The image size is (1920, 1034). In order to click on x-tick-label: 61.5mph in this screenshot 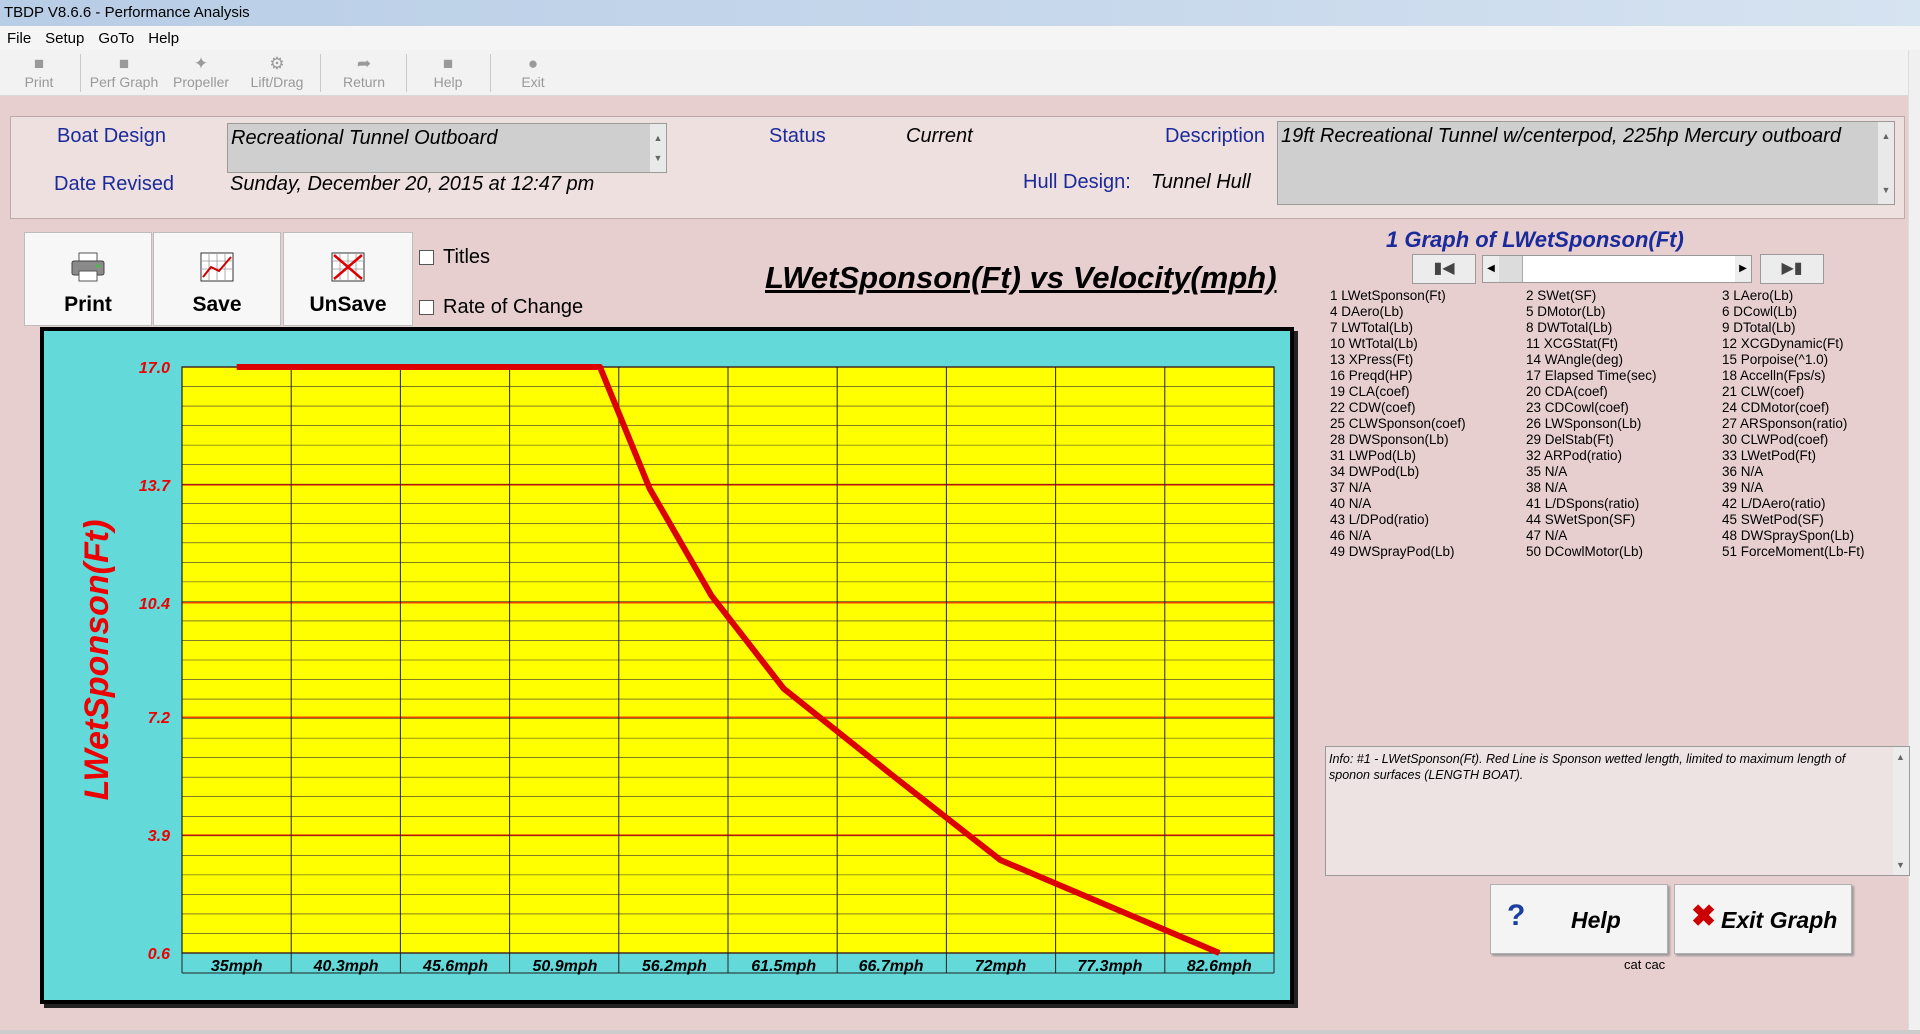, I will do `click(783, 966)`.